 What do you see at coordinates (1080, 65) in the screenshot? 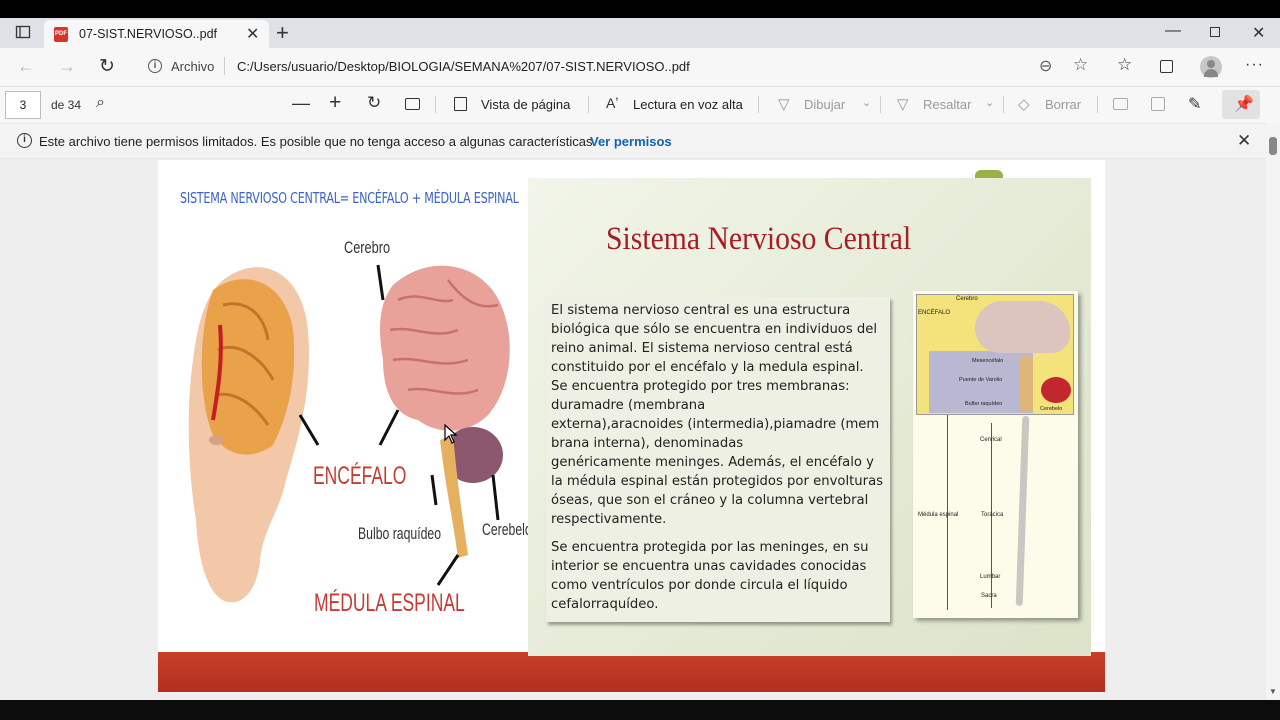
I see `add-favorite-icon: ☆` at bounding box center [1080, 65].